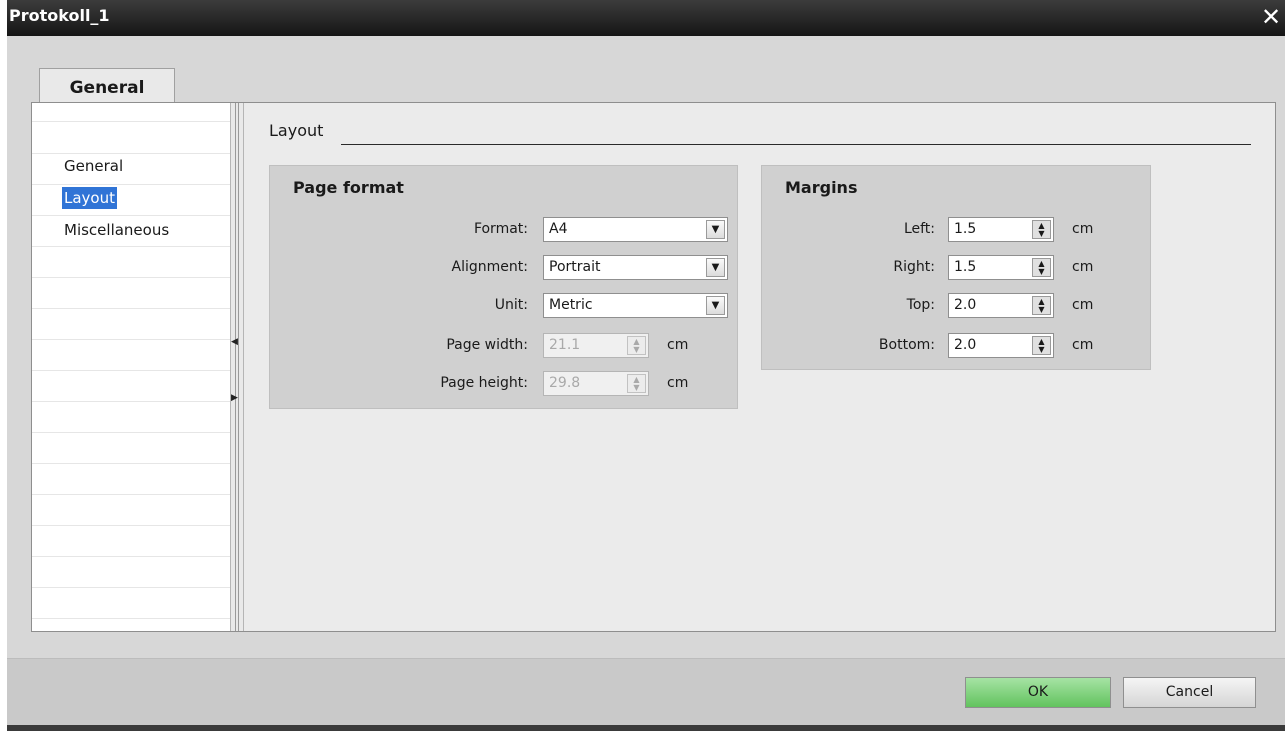 The height and width of the screenshot is (731, 1285). What do you see at coordinates (646, 728) in the screenshot?
I see `footer-edge` at bounding box center [646, 728].